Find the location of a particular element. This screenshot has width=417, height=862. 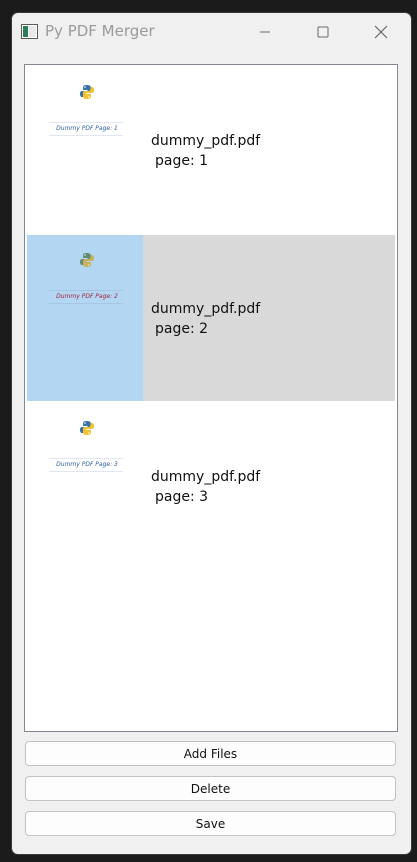

item-text: dummy_pdf.pdf page: 2 is located at coordinates (205, 319).